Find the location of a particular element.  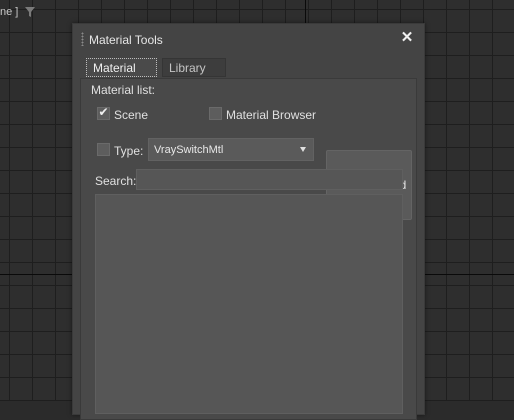

tab-material-list: Material List is located at coordinates (121, 76).